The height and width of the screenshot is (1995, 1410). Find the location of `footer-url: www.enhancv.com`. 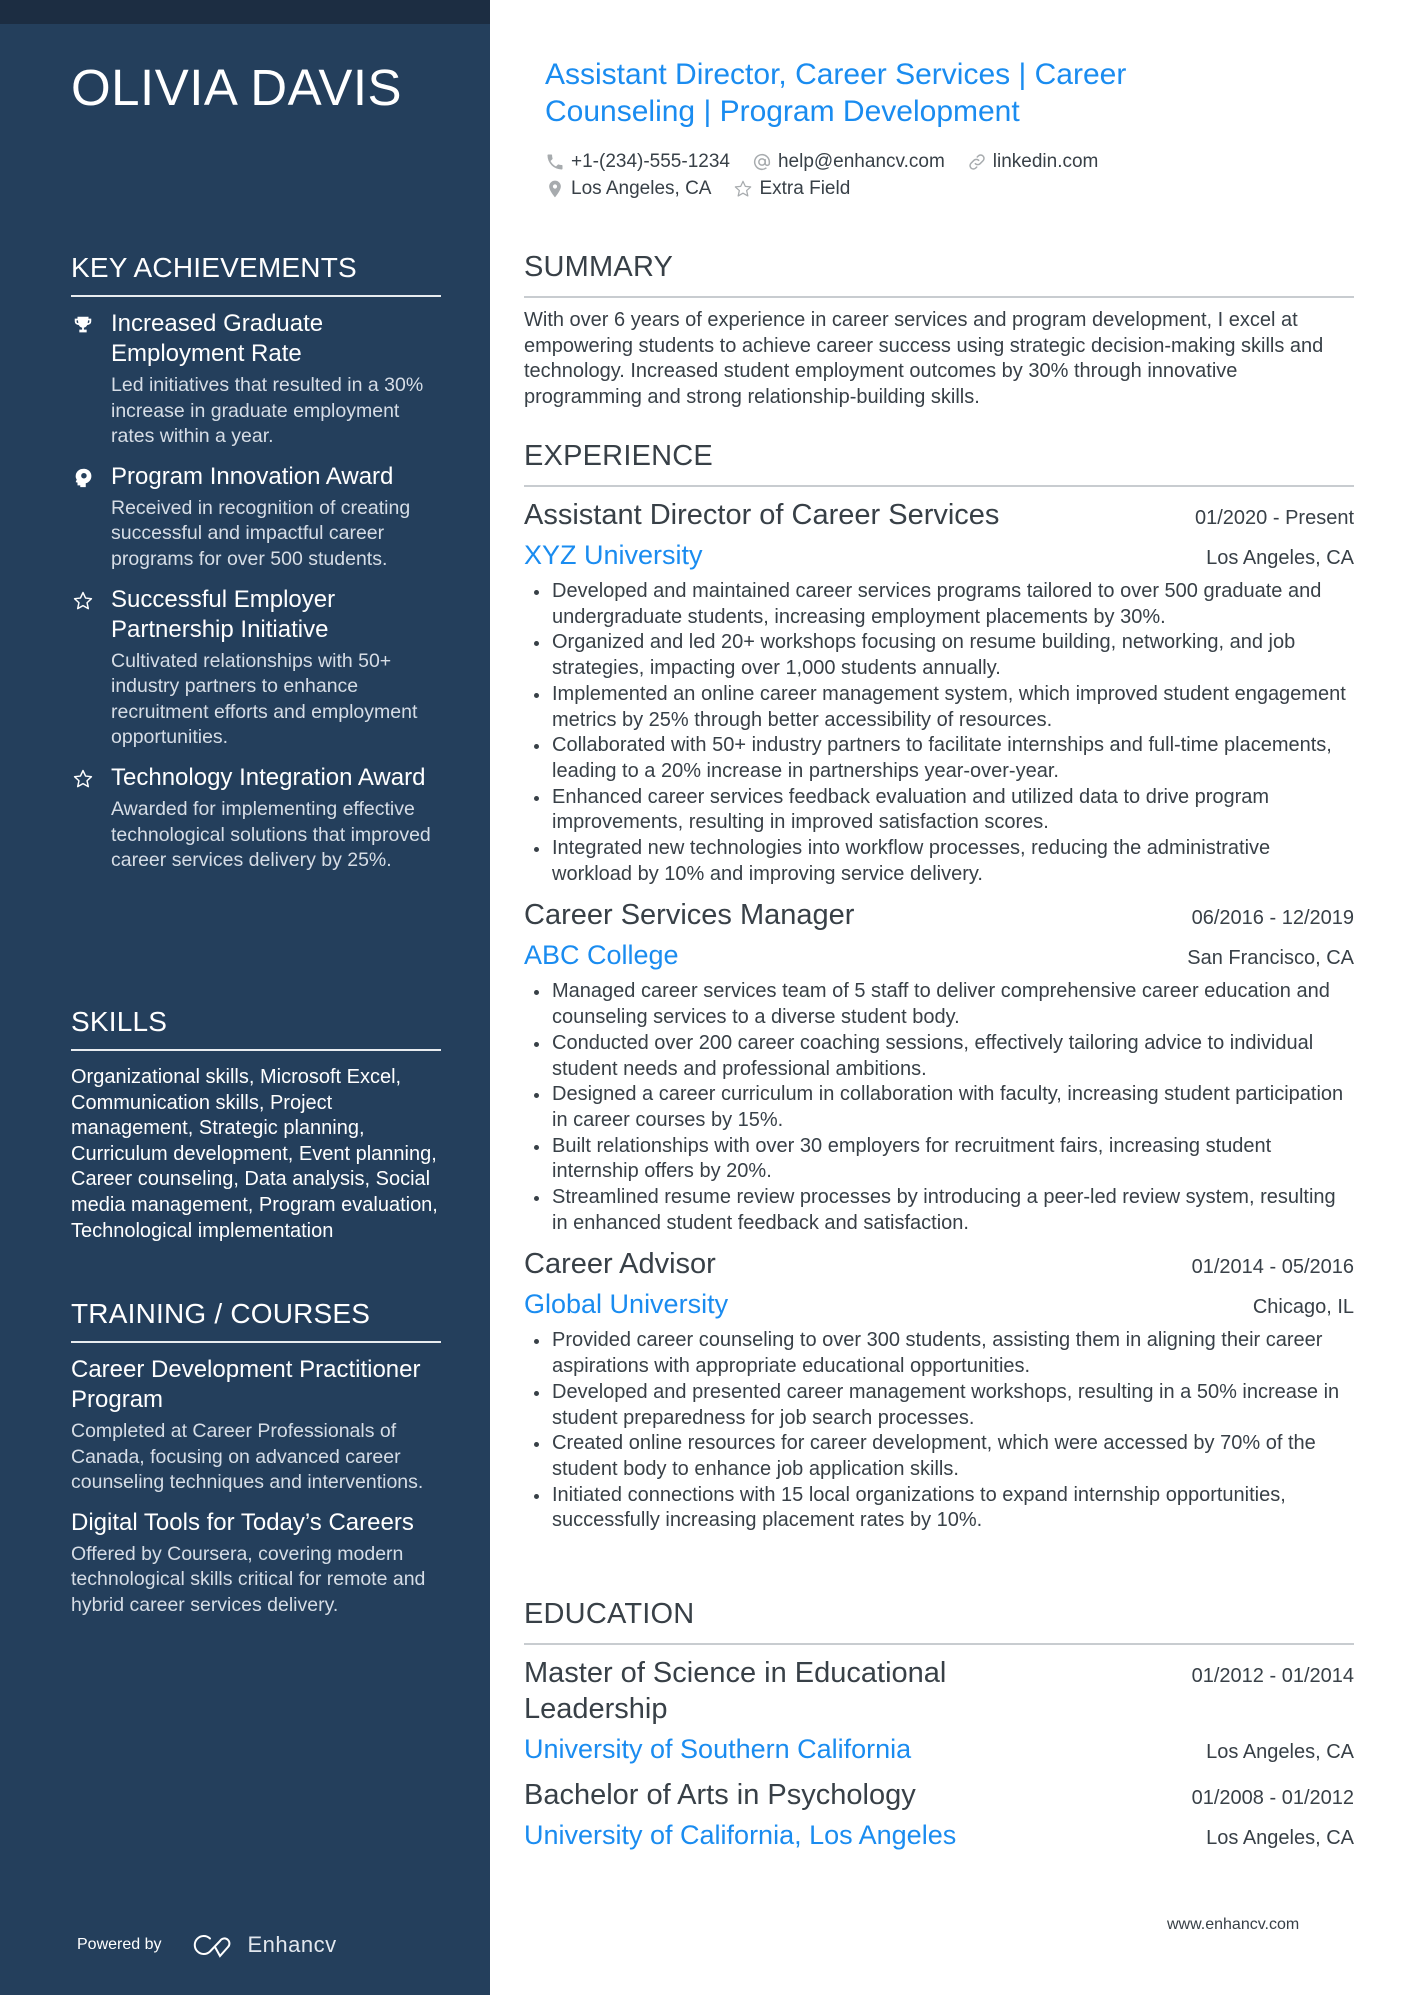

footer-url: www.enhancv.com is located at coordinates (1233, 1925).